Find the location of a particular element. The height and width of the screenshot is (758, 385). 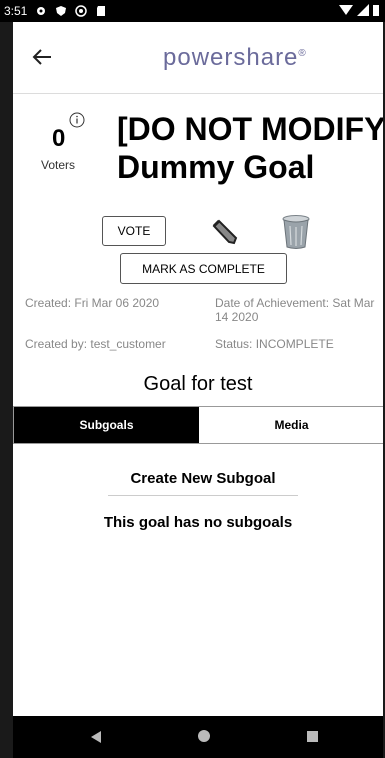

goal-tabs: Subgoals Media is located at coordinates (198, 425).